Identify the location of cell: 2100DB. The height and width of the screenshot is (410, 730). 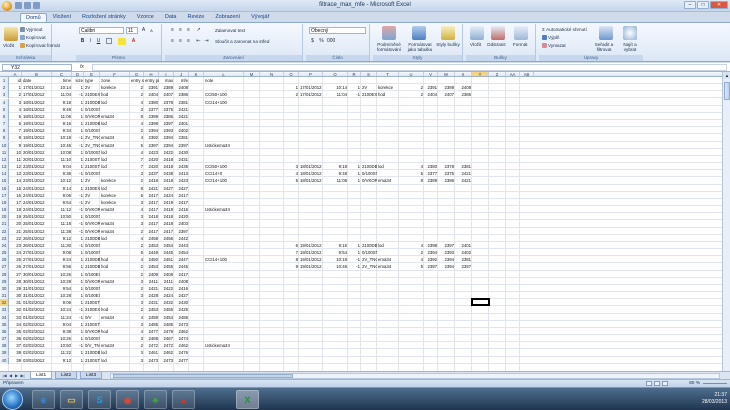
(92, 102).